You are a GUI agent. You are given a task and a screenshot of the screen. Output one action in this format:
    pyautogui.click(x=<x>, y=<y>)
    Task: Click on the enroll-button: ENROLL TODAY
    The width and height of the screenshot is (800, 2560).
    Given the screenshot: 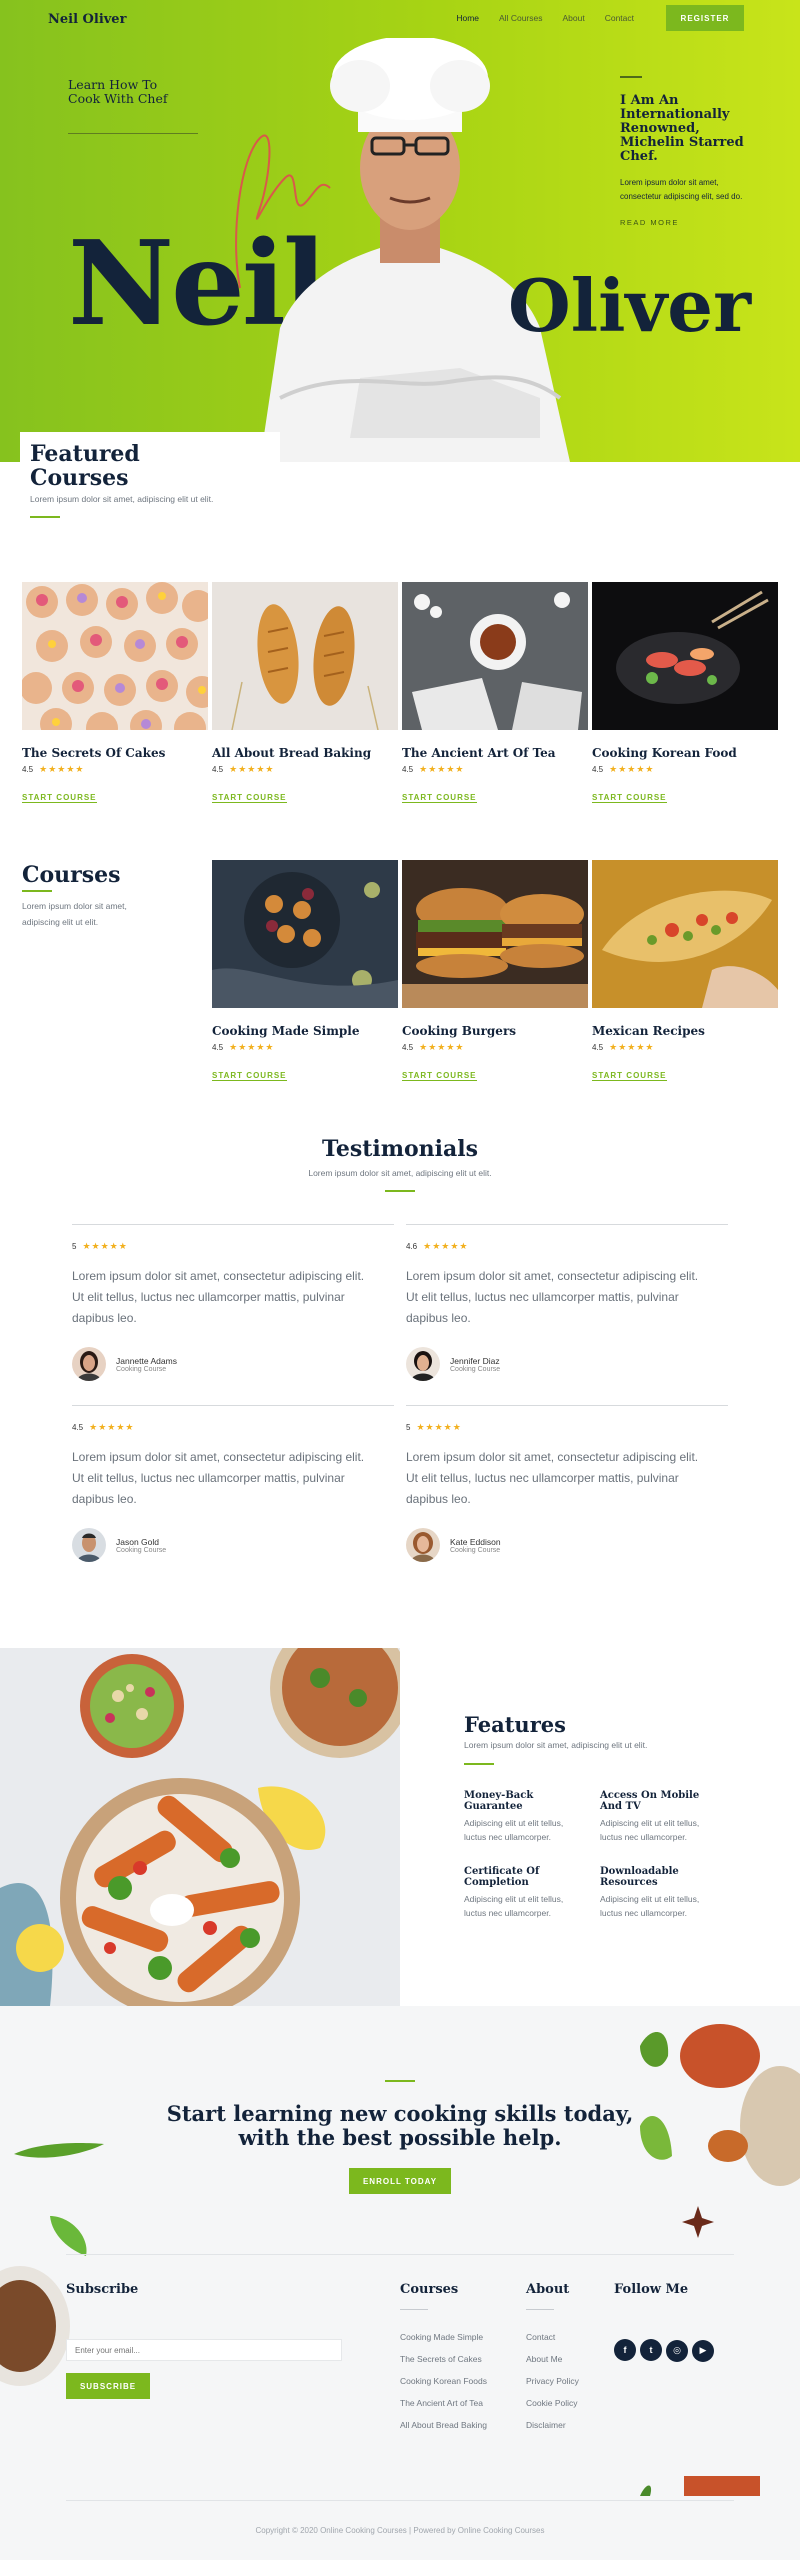 What is the action you would take?
    pyautogui.click(x=400, y=2181)
    